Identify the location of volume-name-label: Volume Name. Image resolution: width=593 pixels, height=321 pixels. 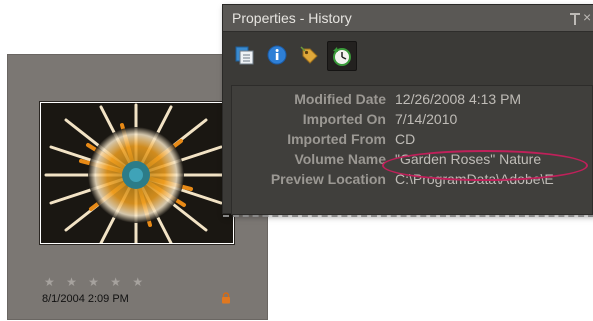
(340, 159).